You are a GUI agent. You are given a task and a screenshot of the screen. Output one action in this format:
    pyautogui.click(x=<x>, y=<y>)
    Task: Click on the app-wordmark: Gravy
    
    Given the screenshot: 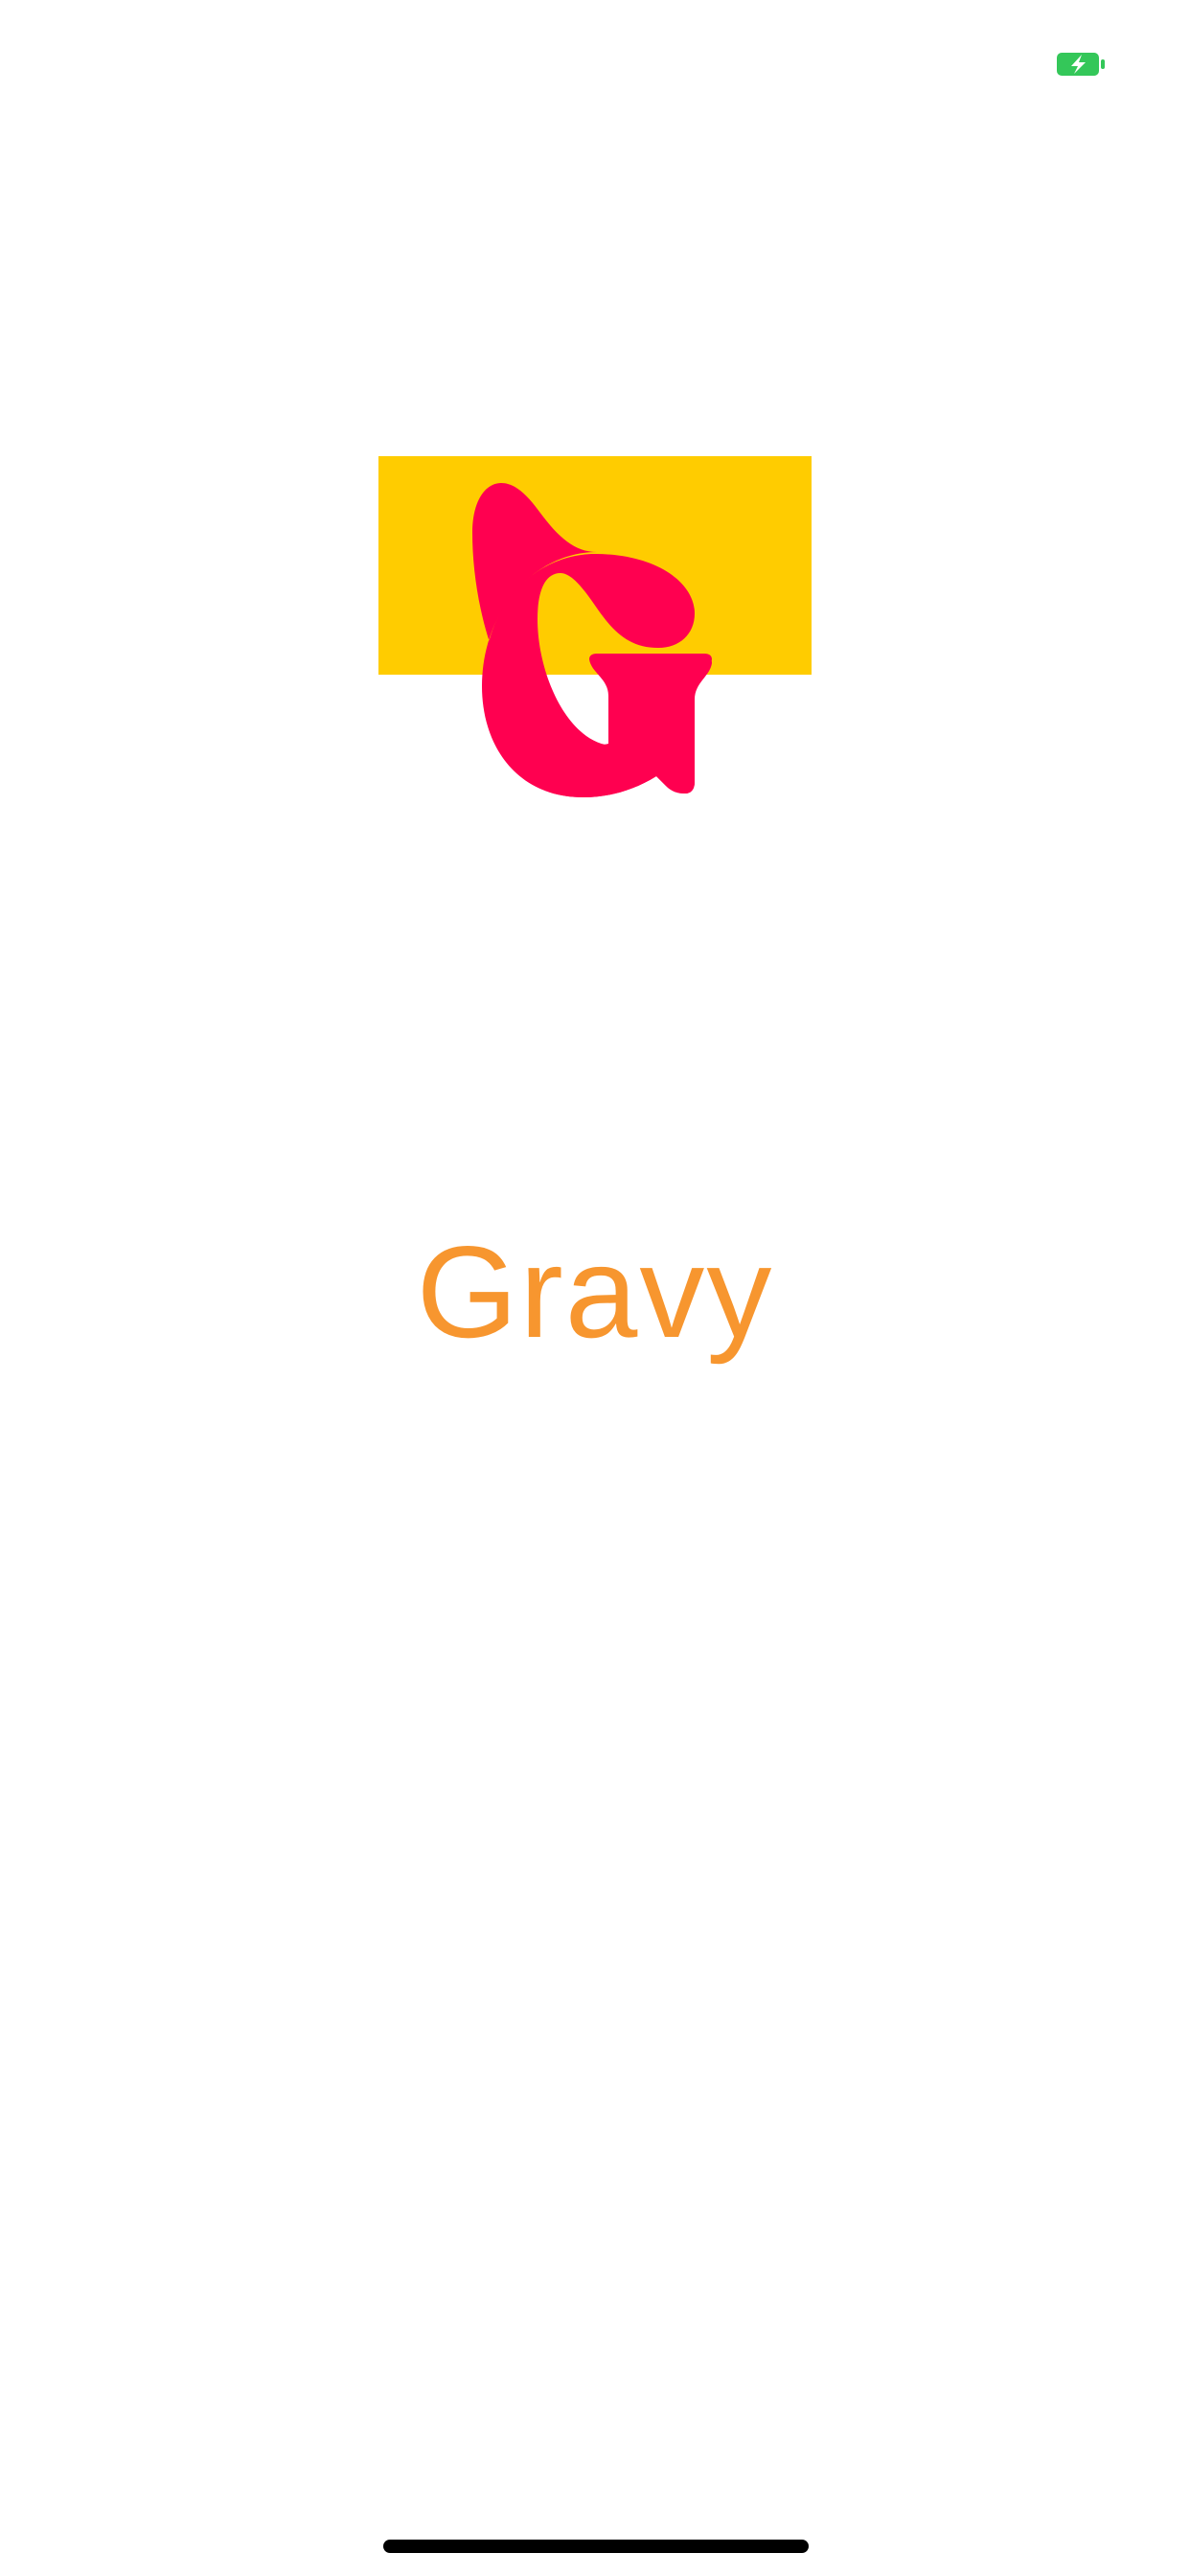 What is the action you would take?
    pyautogui.click(x=595, y=1292)
    